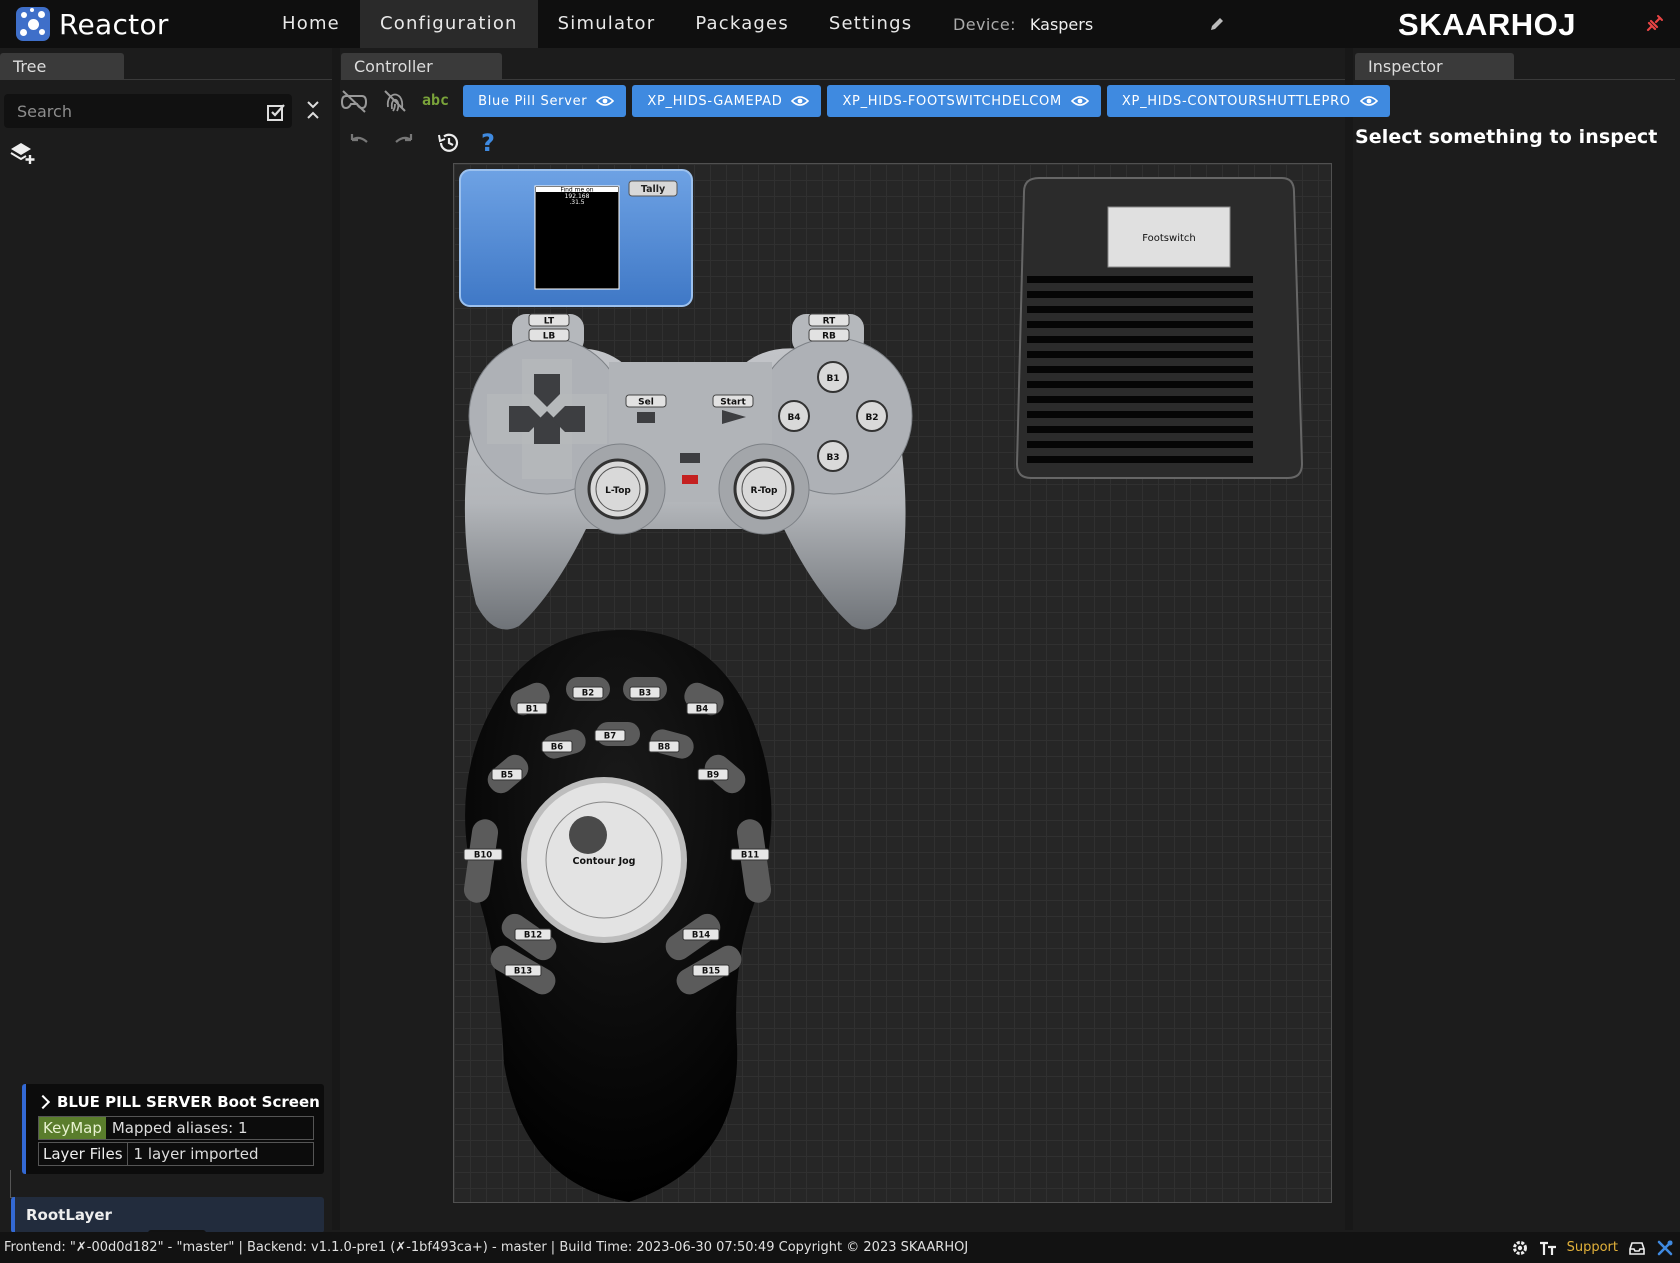 This screenshot has width=1680, height=1263. What do you see at coordinates (69, 1215) in the screenshot?
I see `root-layer-label: RootLayer` at bounding box center [69, 1215].